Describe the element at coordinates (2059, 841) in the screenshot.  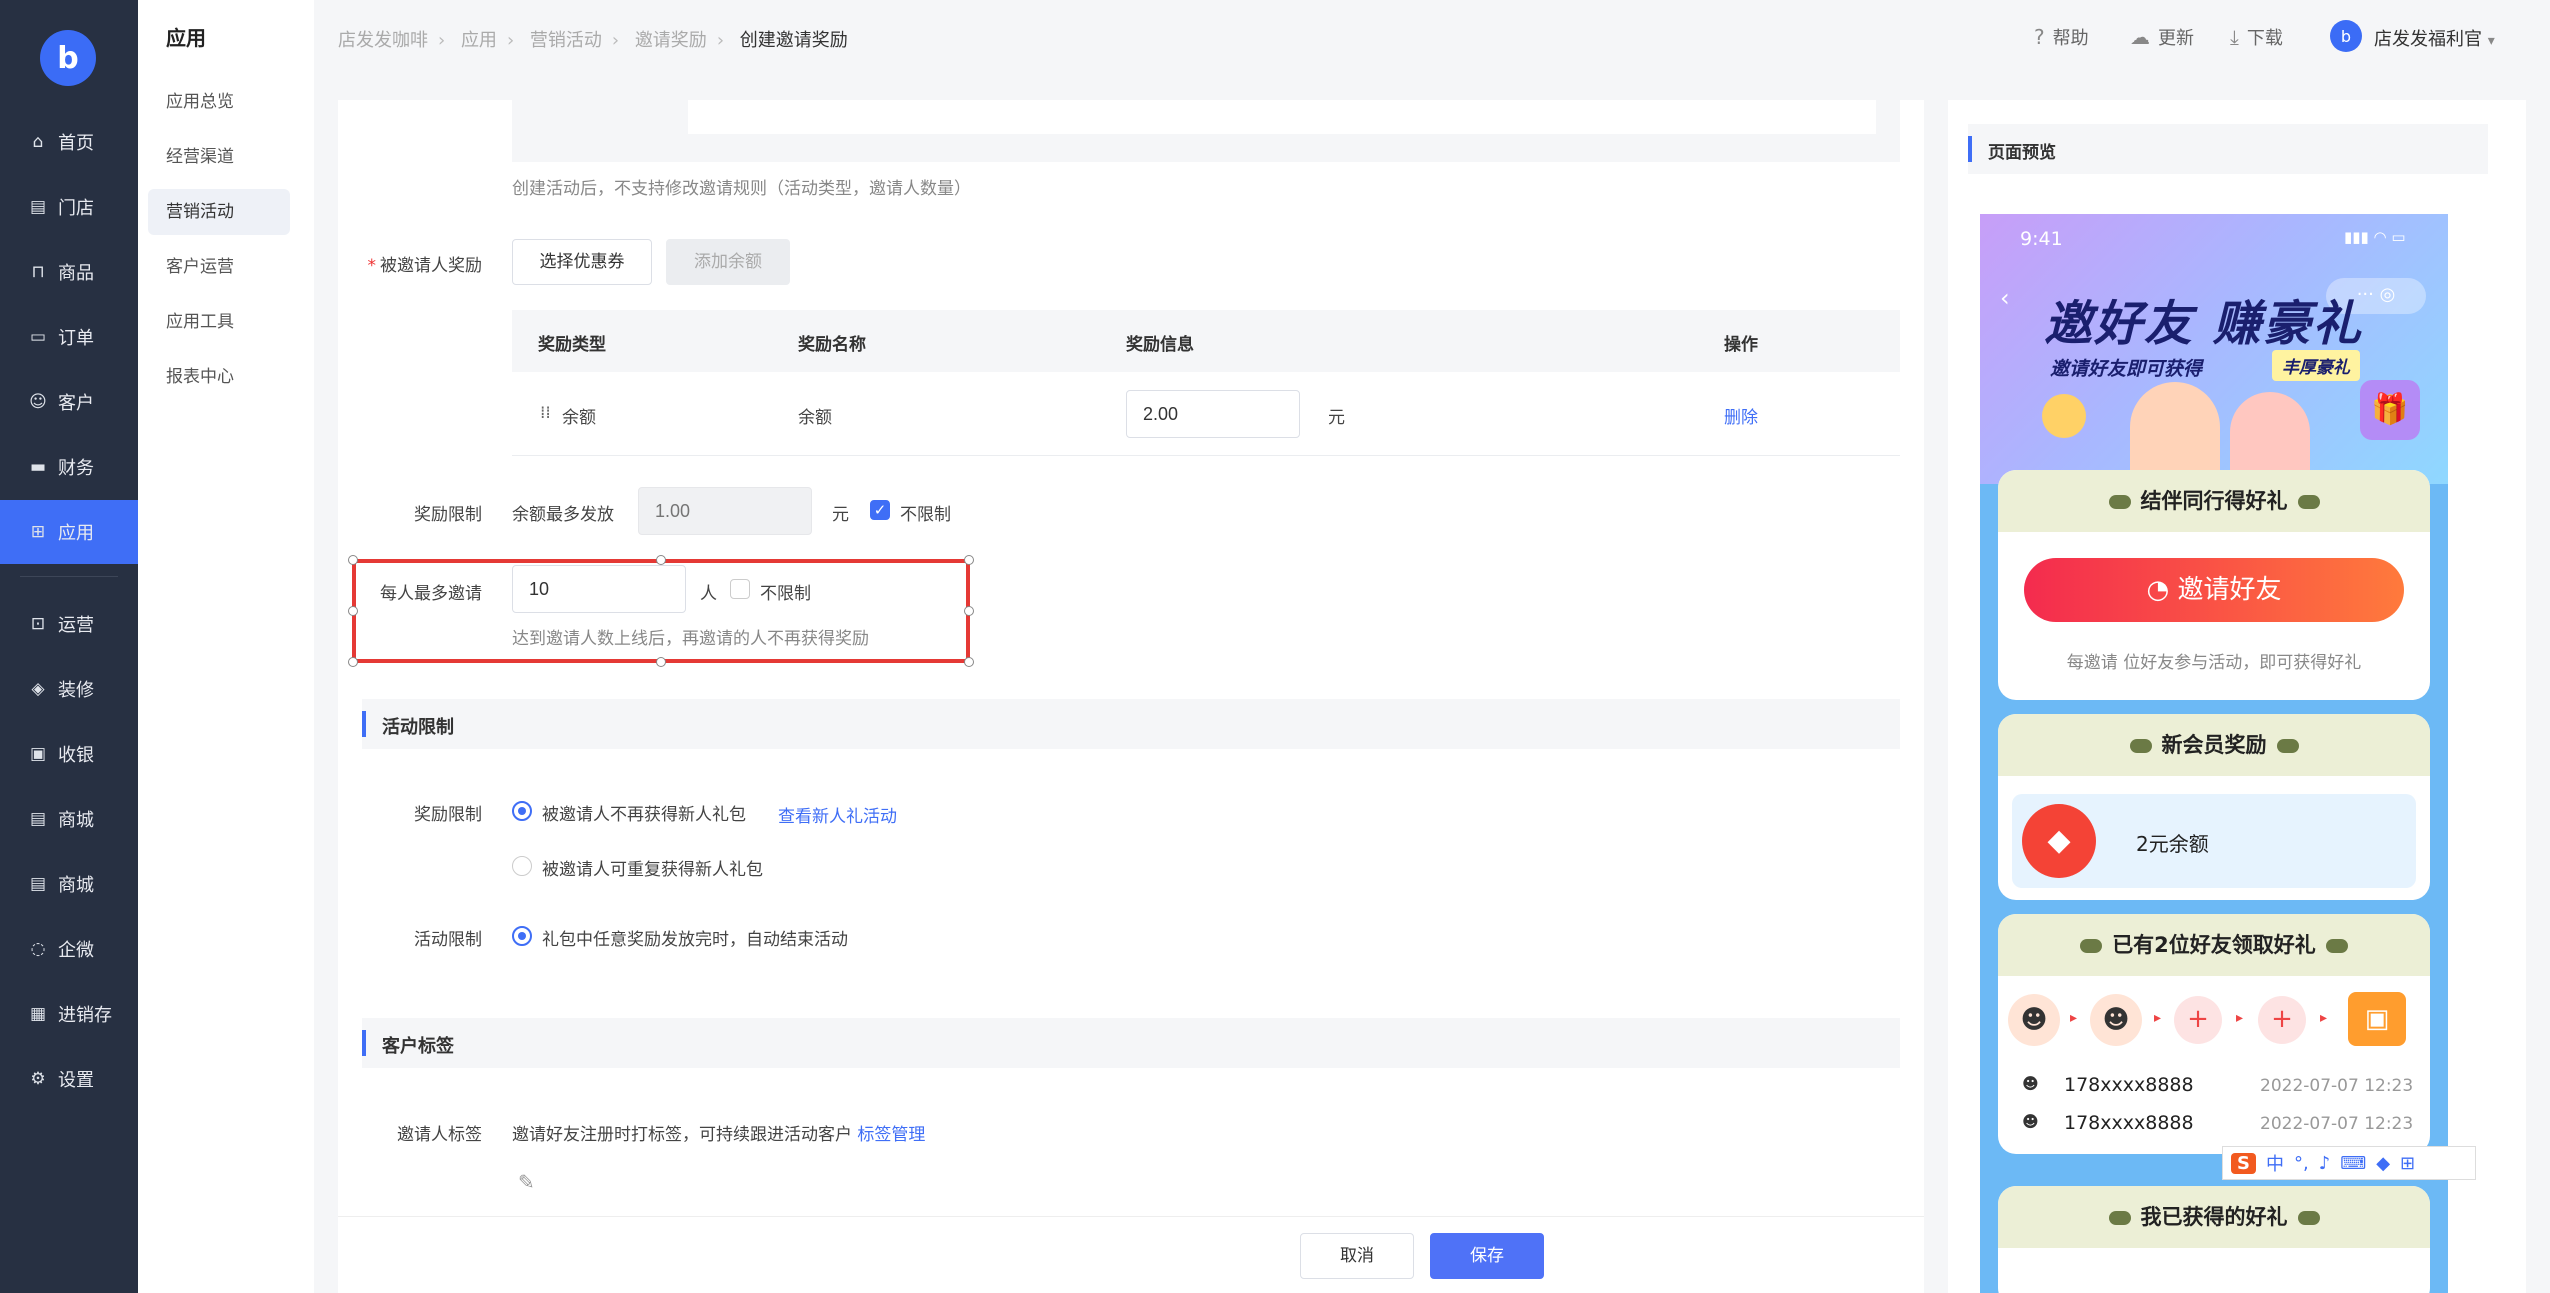
I see `coupon-icon: ◆` at that location.